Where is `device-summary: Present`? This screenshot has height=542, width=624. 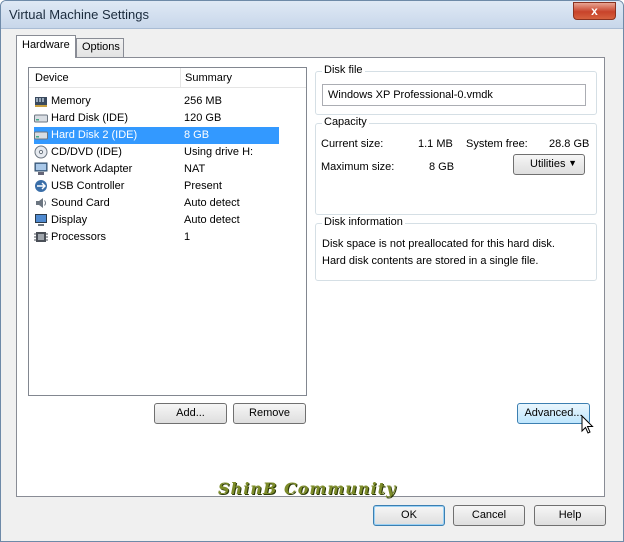
device-summary: Present is located at coordinates (203, 186).